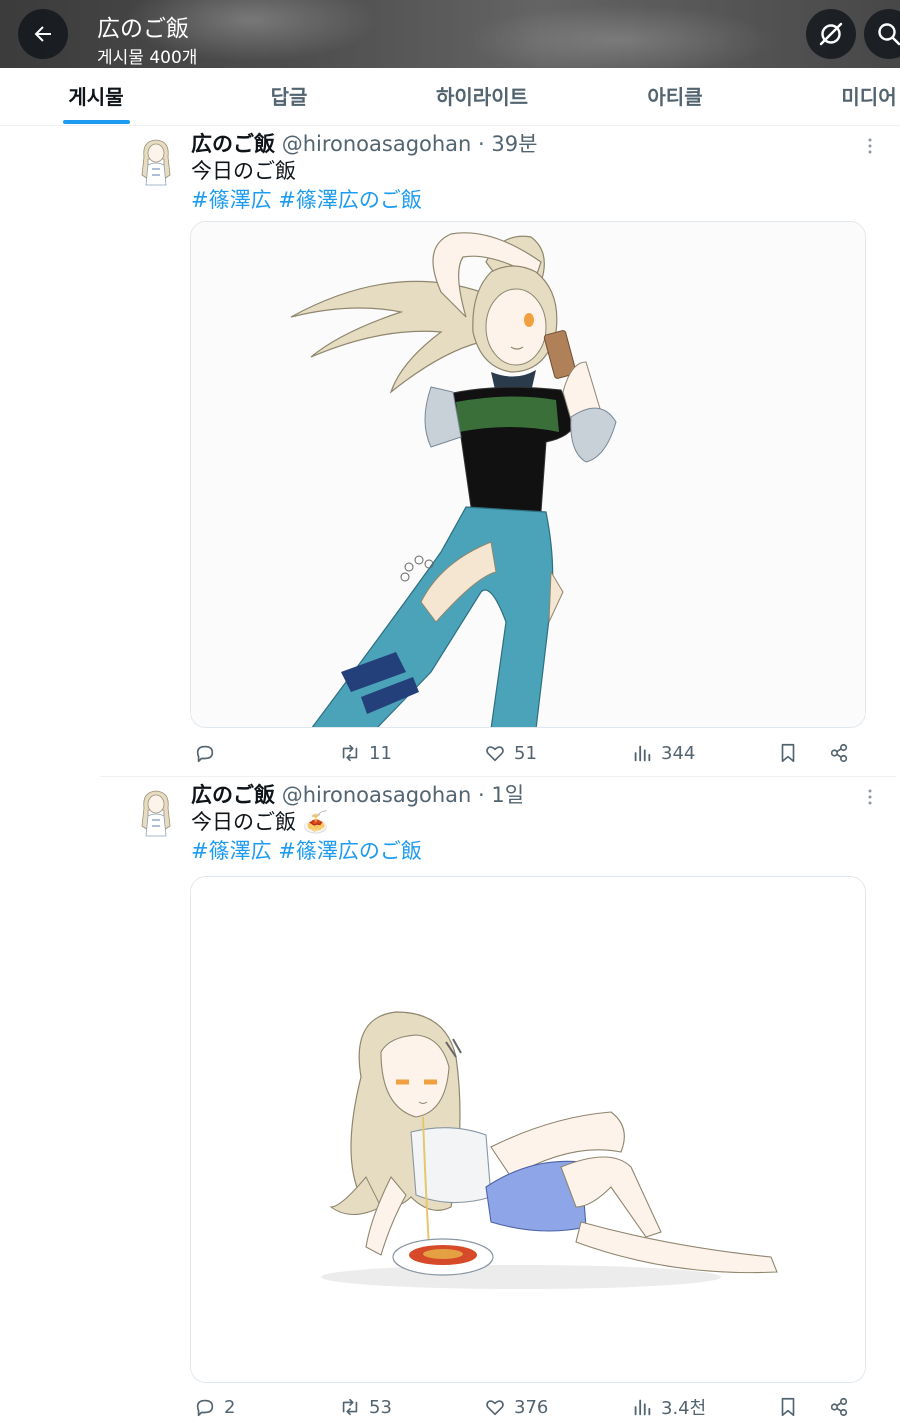 Image resolution: width=900 pixels, height=1423 pixels. I want to click on post-time: 1일, so click(507, 795).